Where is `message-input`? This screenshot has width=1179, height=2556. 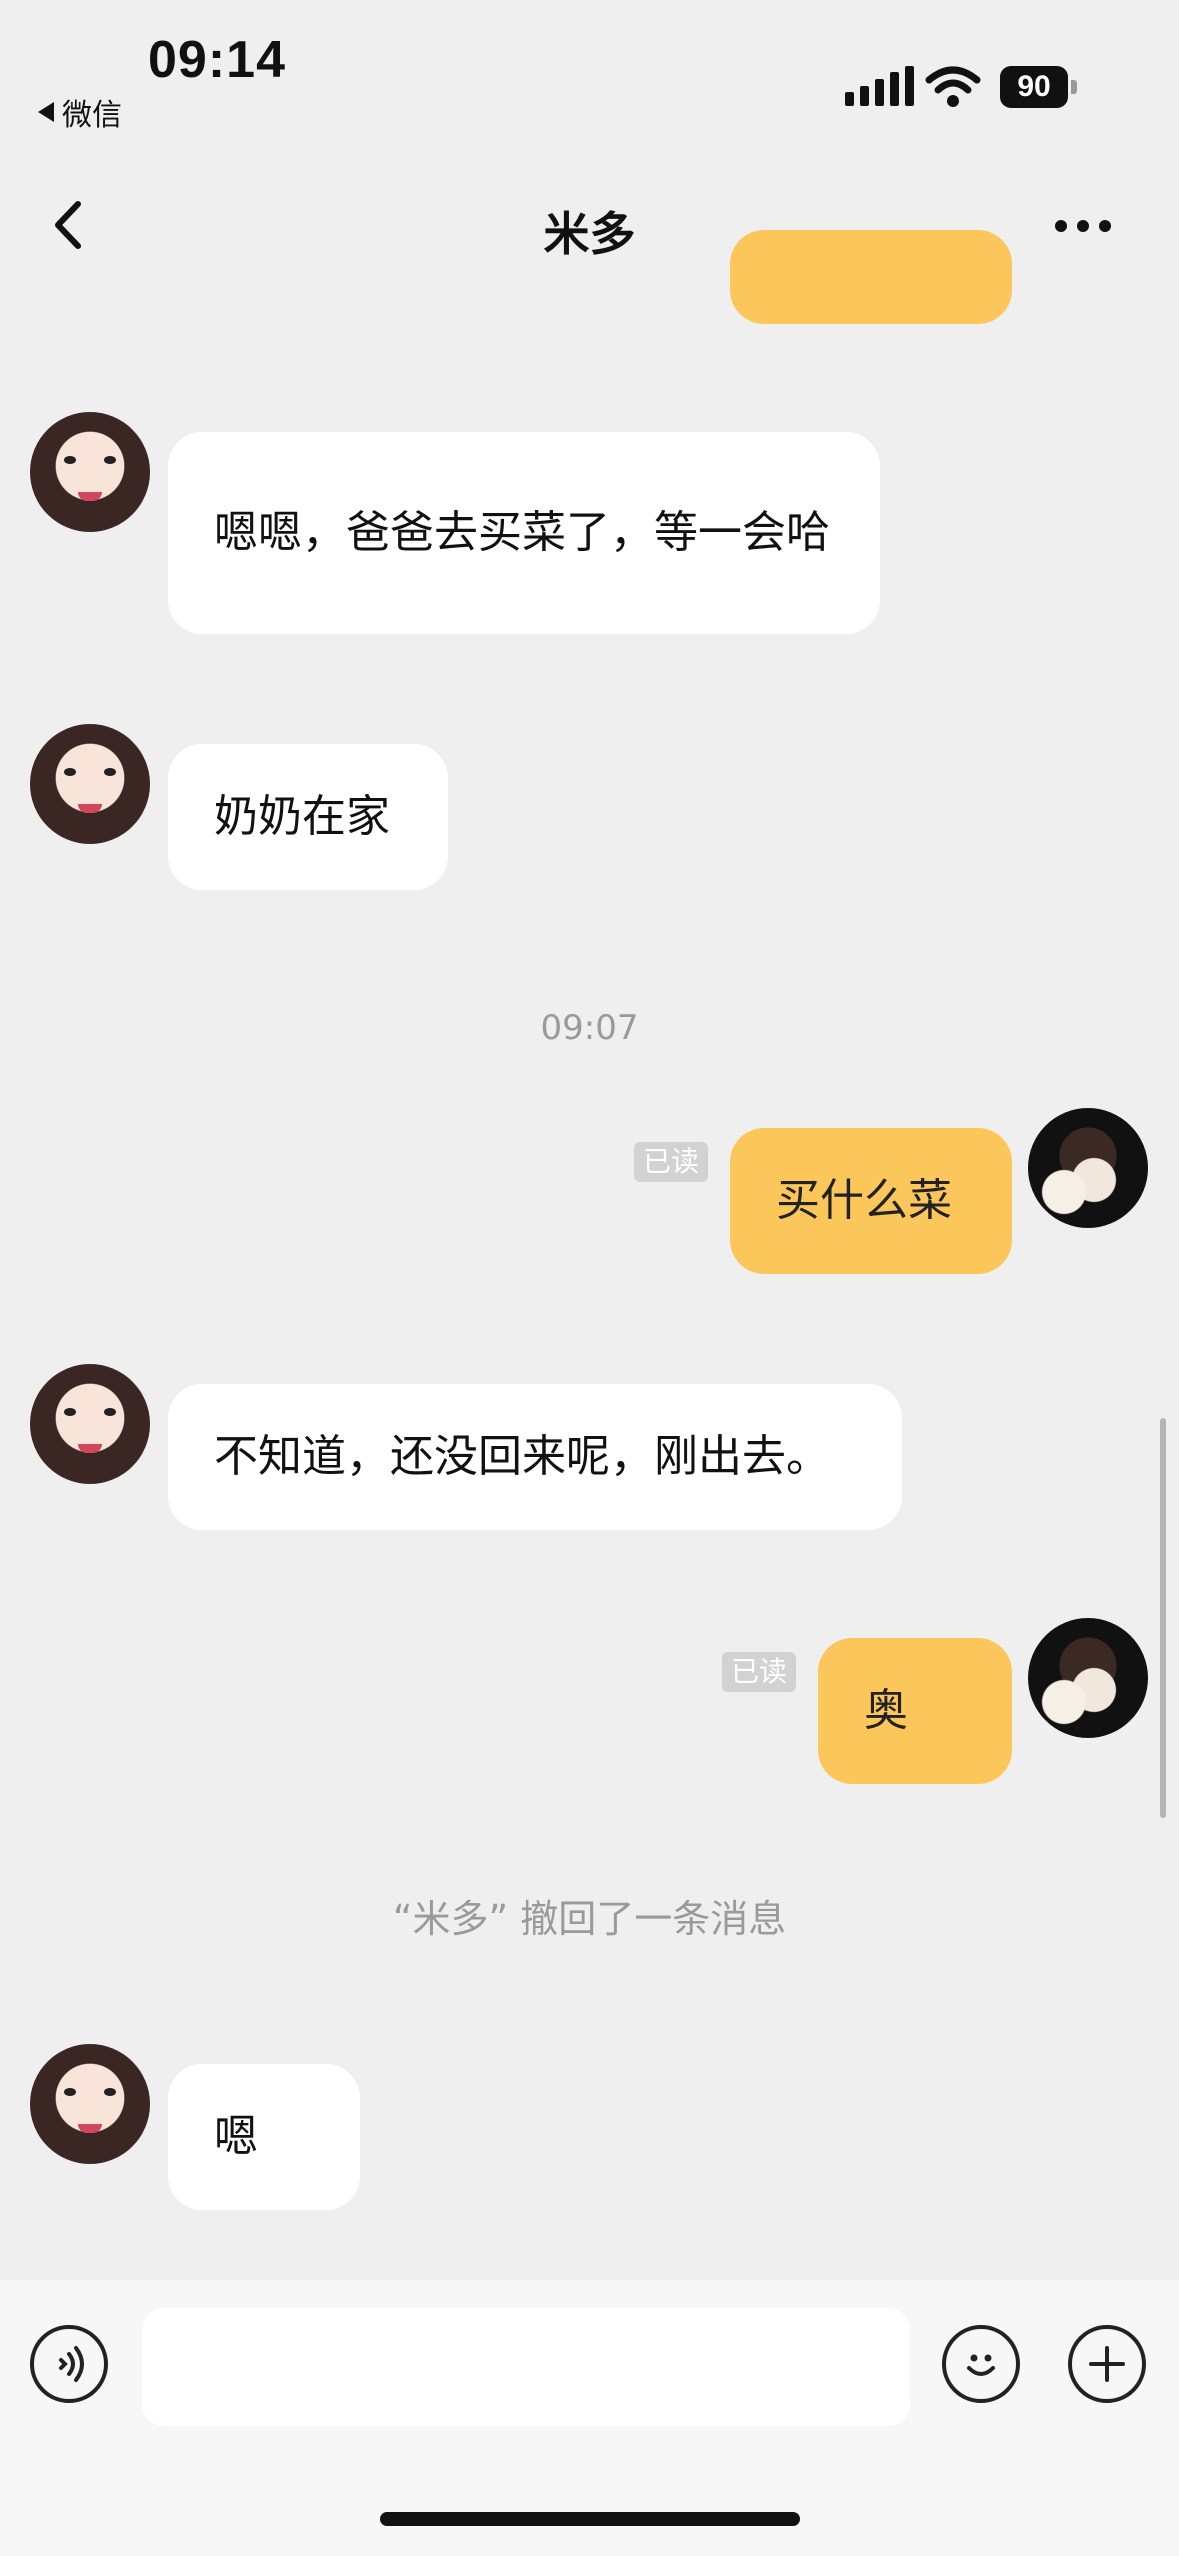 message-input is located at coordinates (526, 2367).